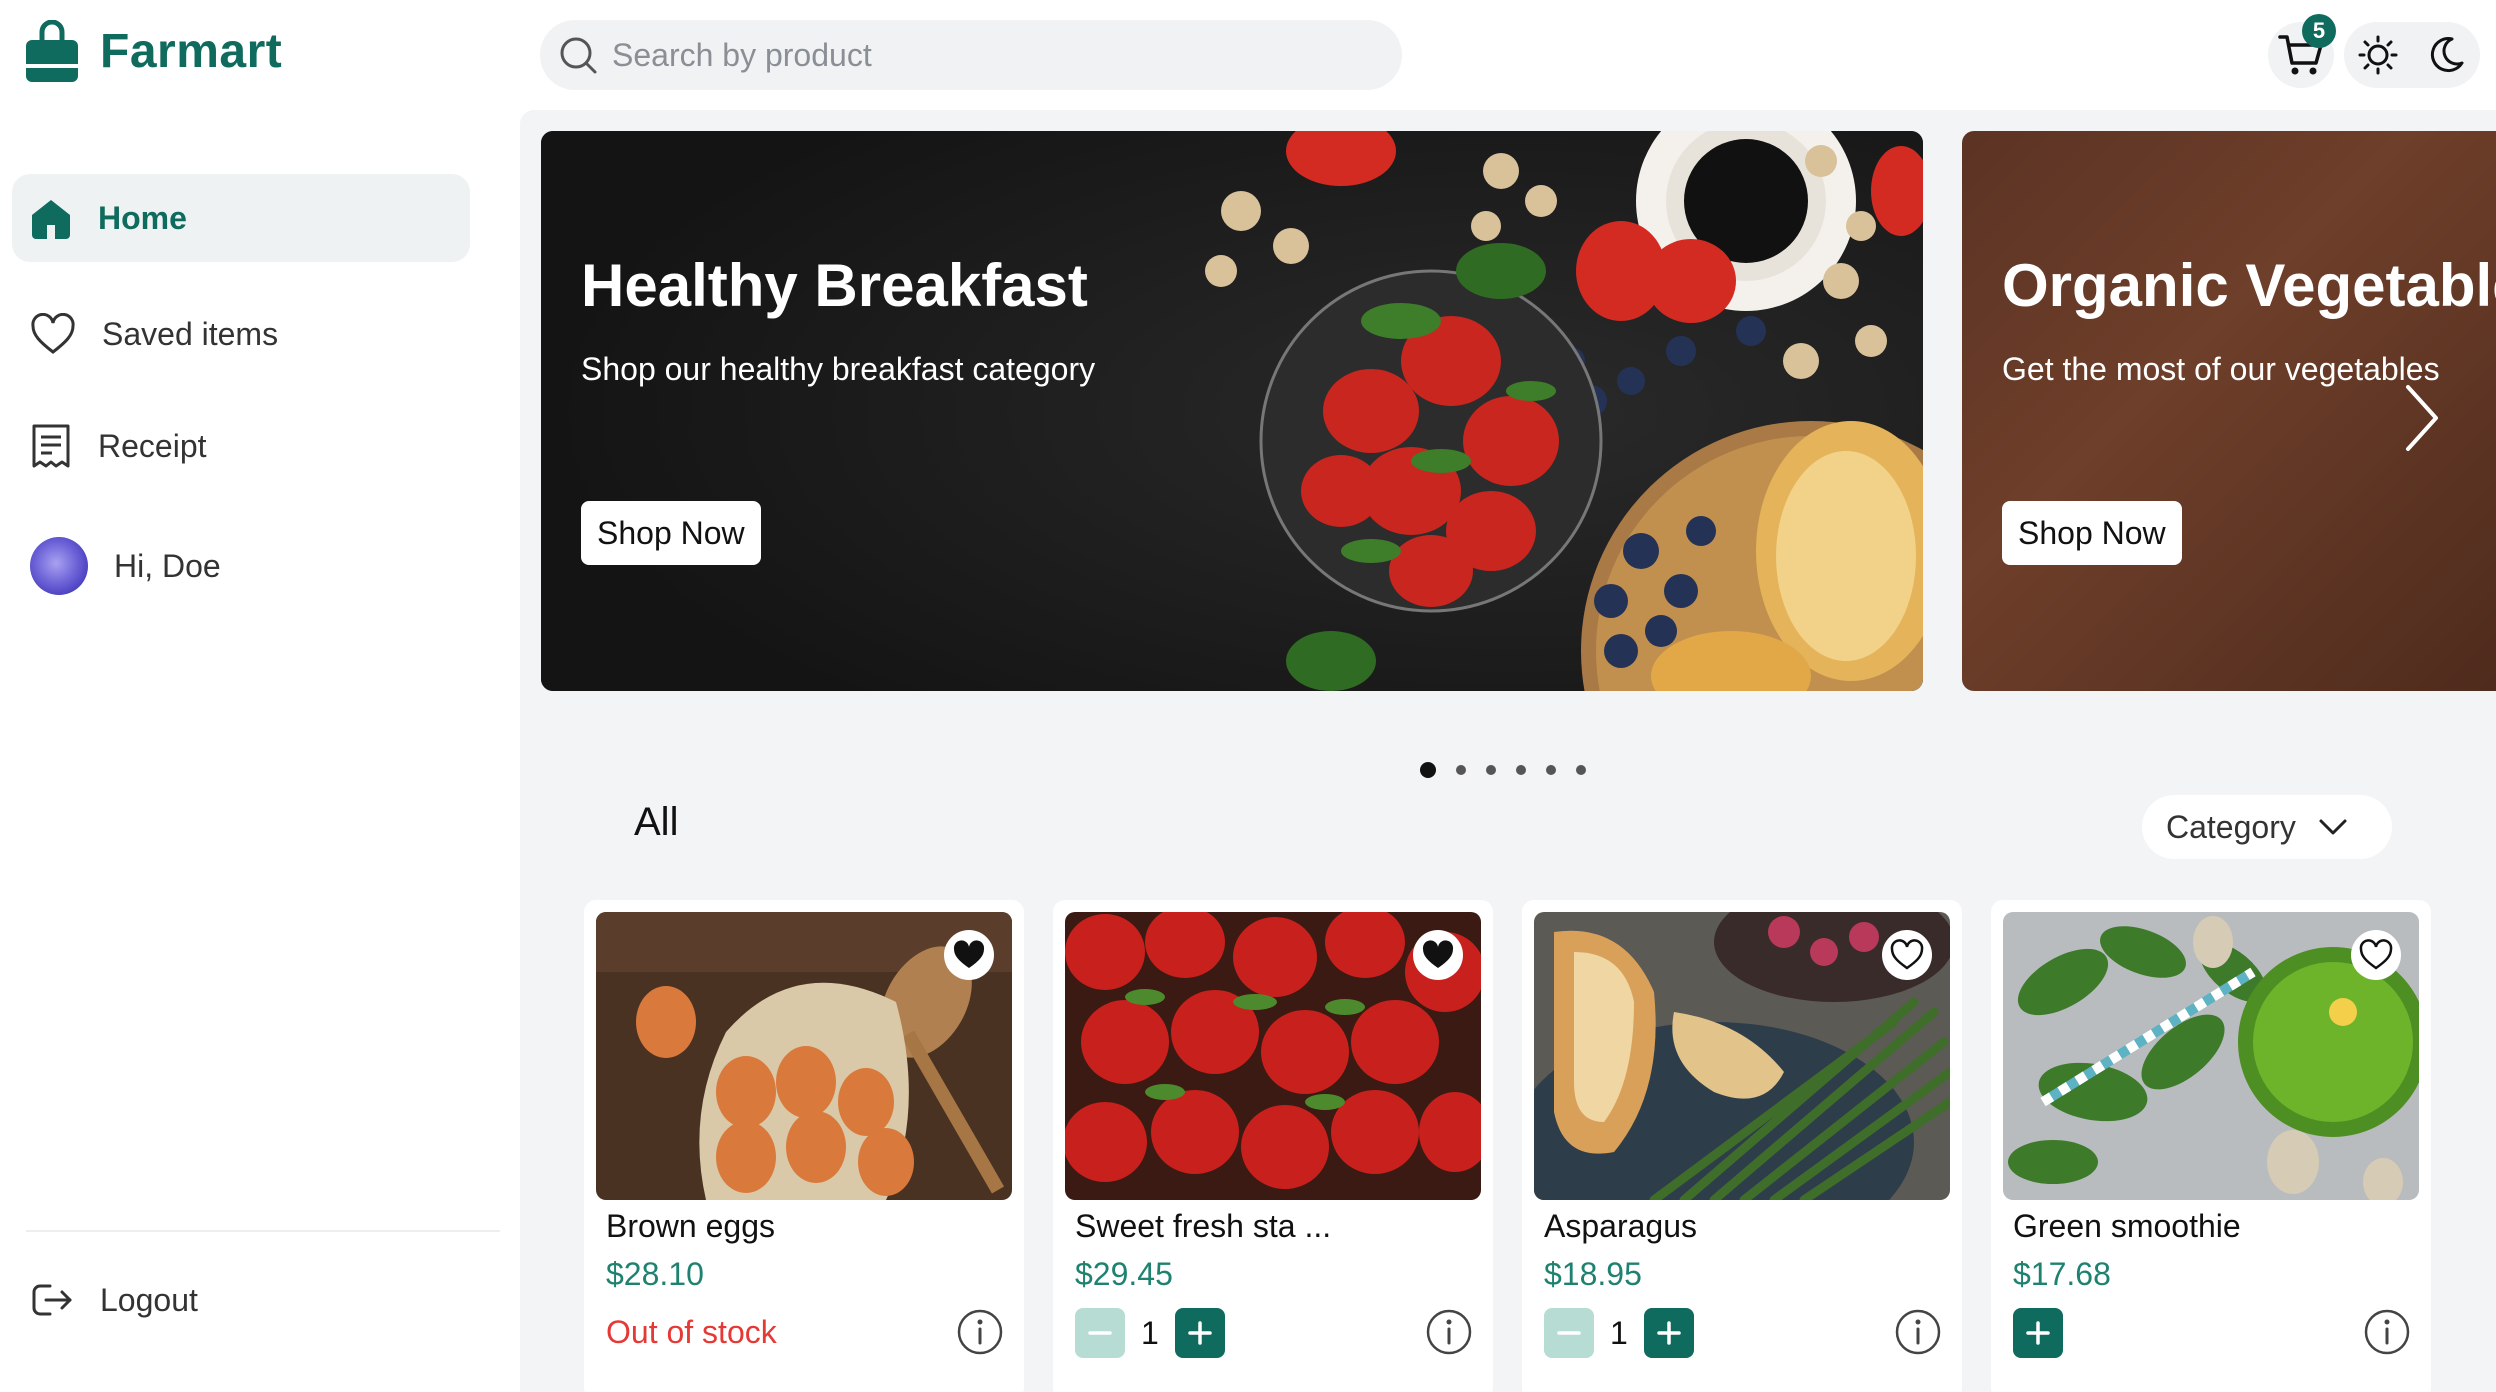 This screenshot has height=1392, width=2496. I want to click on logo: Farmart, so click(154, 51).